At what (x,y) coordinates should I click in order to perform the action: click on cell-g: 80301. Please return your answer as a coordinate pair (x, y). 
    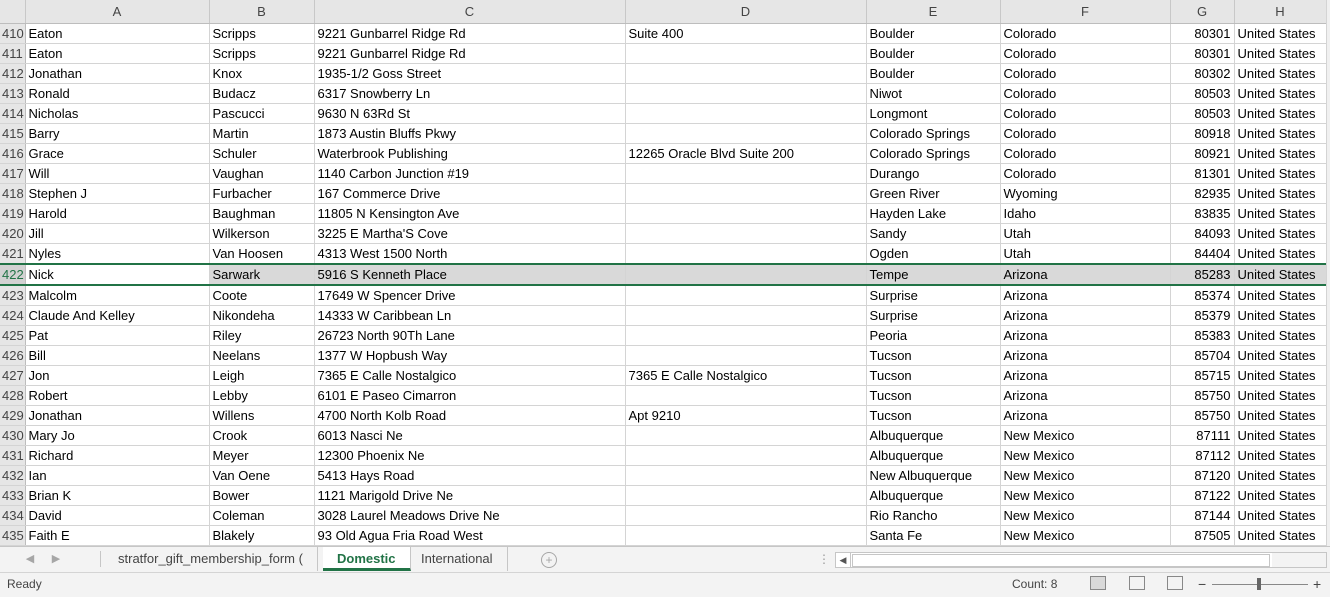
    Looking at the image, I should click on (1202, 33).